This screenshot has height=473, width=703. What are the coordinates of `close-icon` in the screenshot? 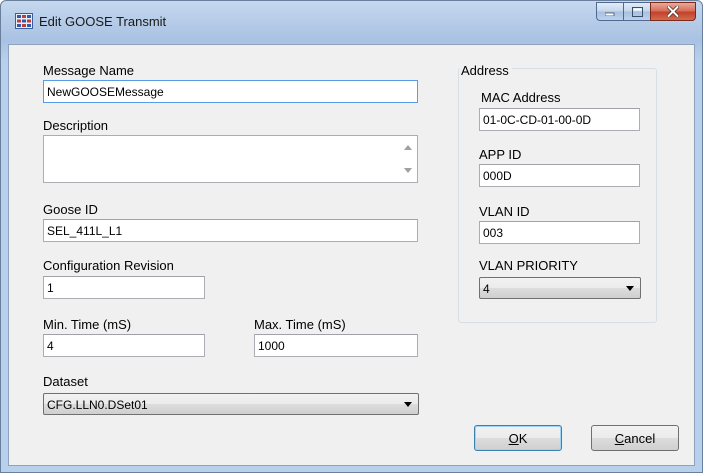 It's located at (673, 11).